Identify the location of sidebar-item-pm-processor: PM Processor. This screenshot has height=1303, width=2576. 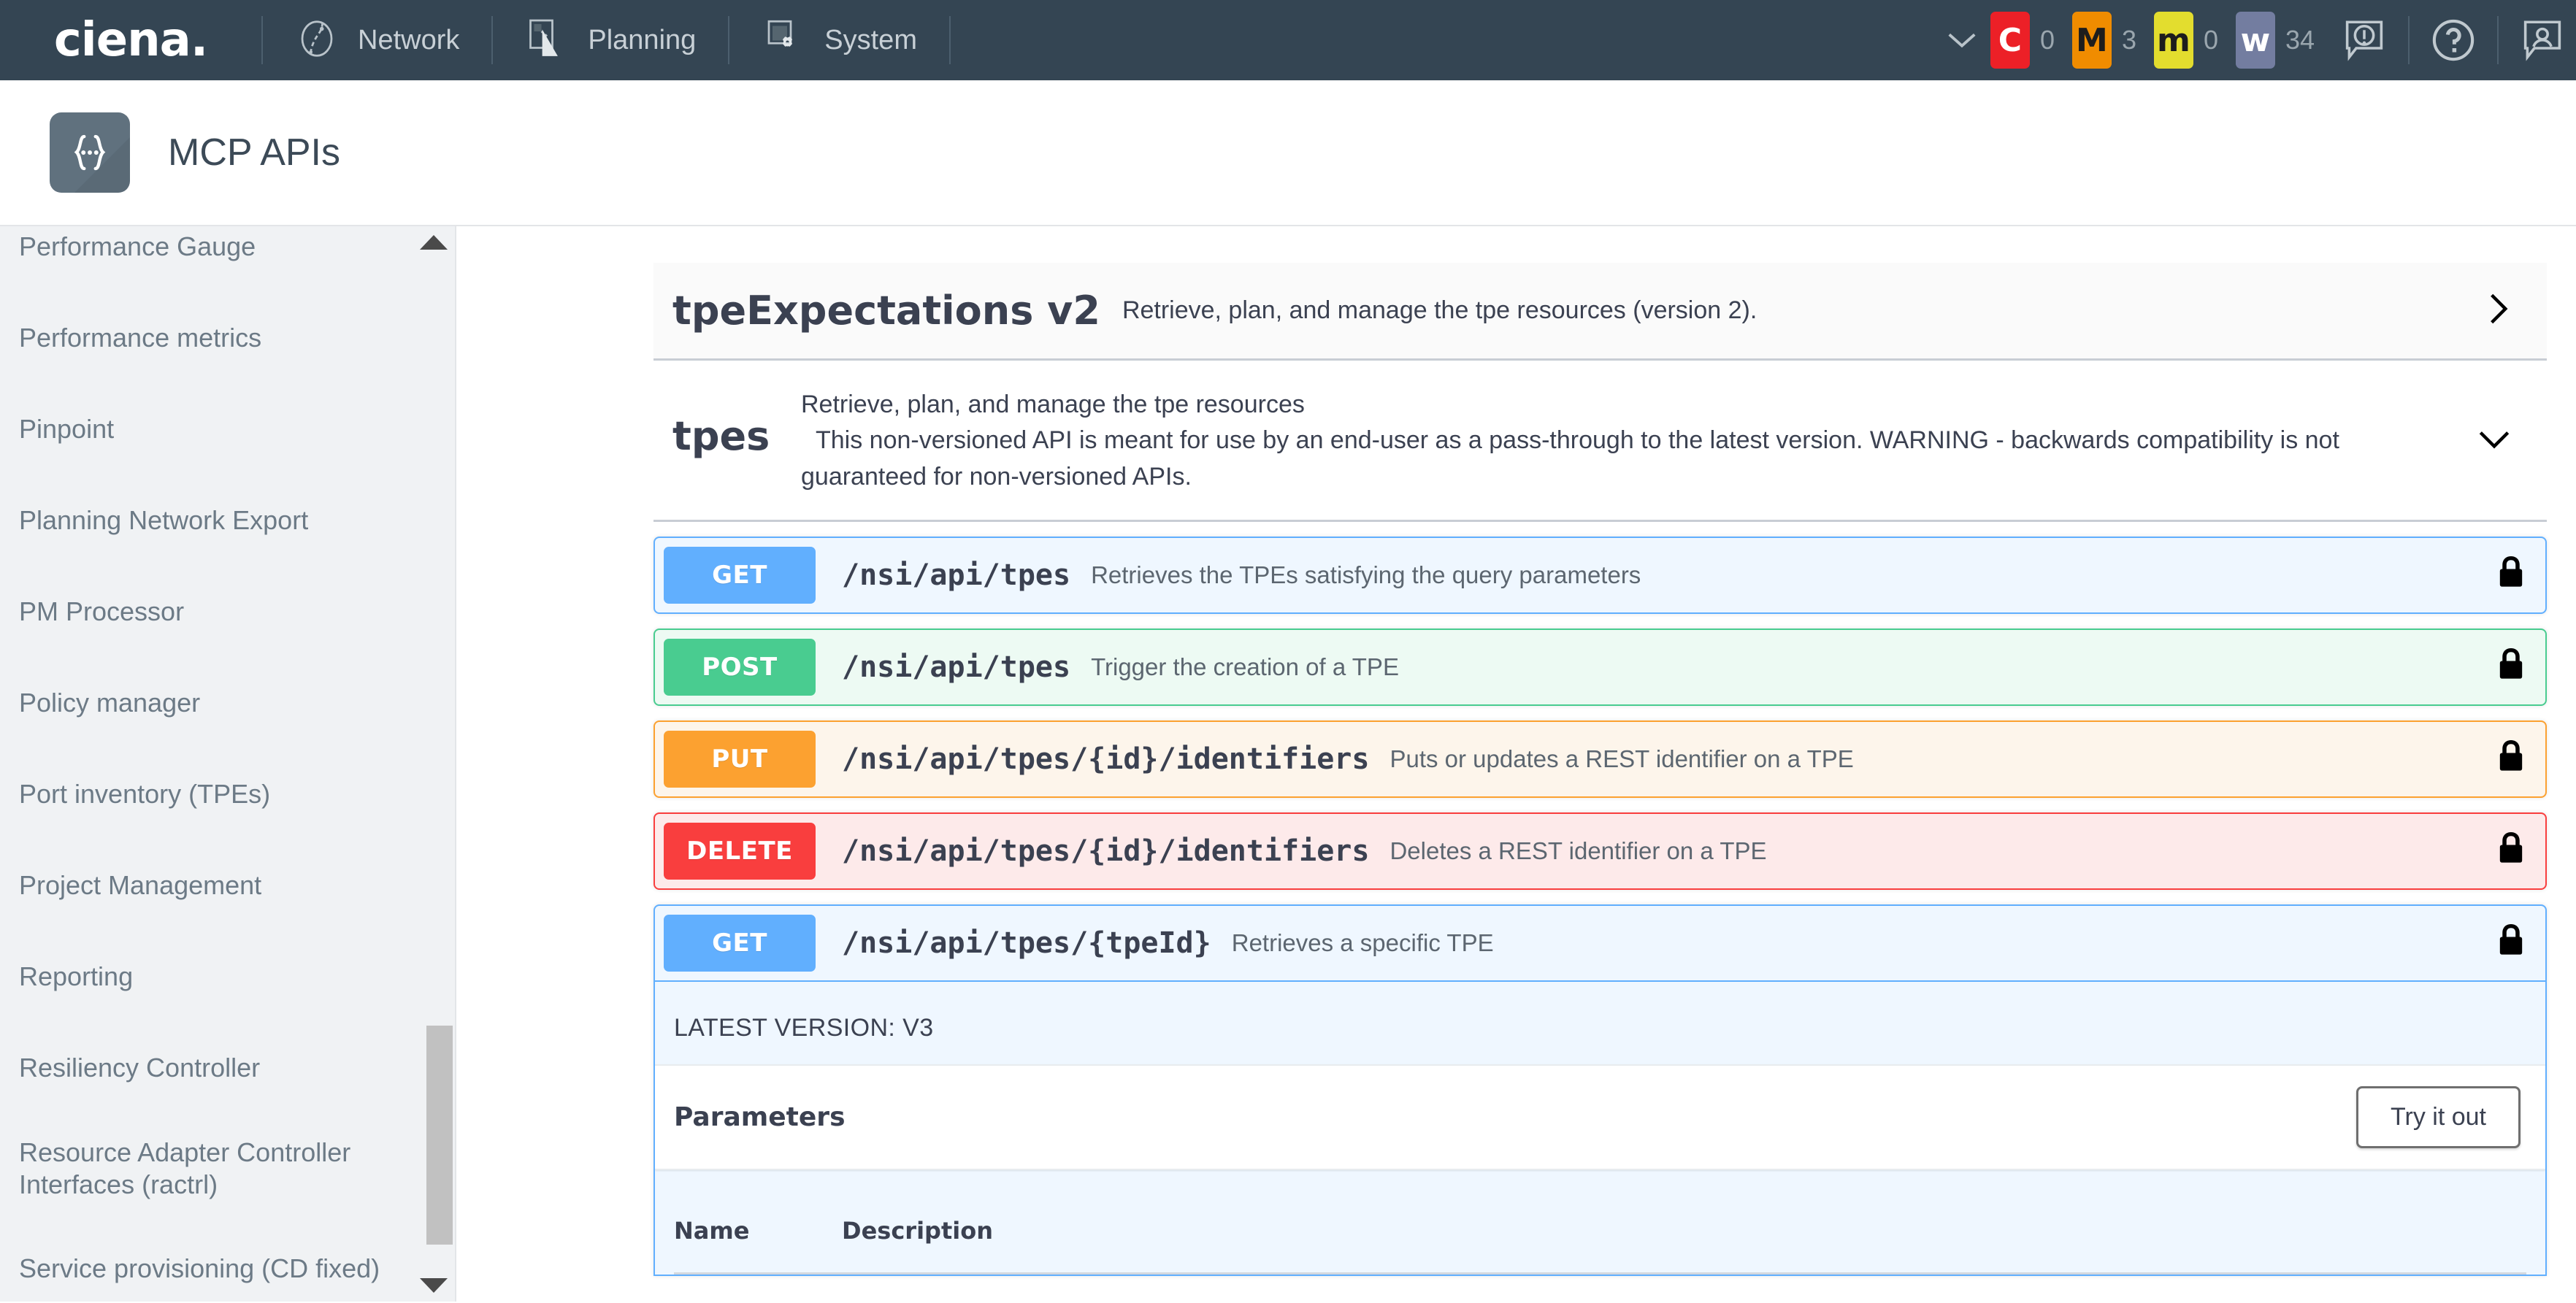
(228, 612).